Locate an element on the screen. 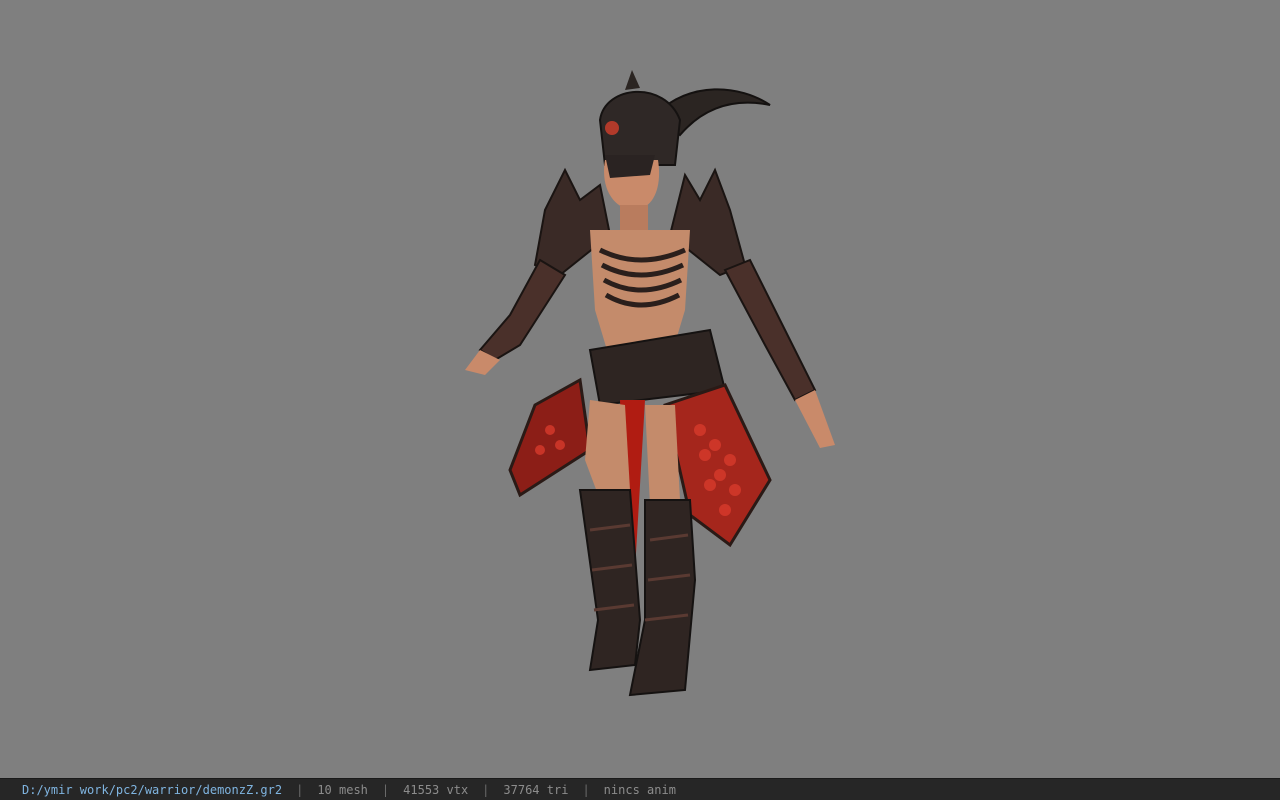 The image size is (1280, 800). right-boot is located at coordinates (662, 598).